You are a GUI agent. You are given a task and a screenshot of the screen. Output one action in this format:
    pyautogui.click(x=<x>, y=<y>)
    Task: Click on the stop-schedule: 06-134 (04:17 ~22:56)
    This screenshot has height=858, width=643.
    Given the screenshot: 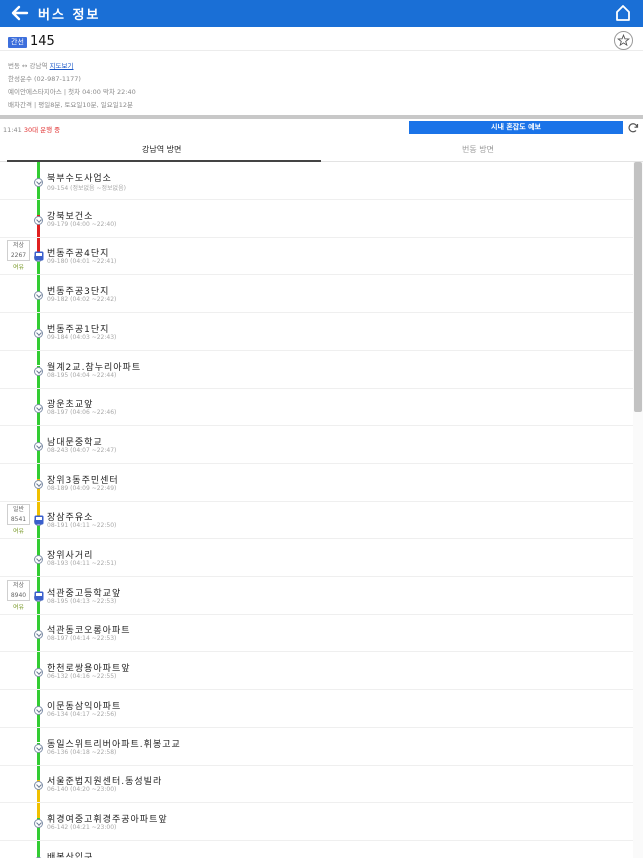 What is the action you would take?
    pyautogui.click(x=82, y=714)
    